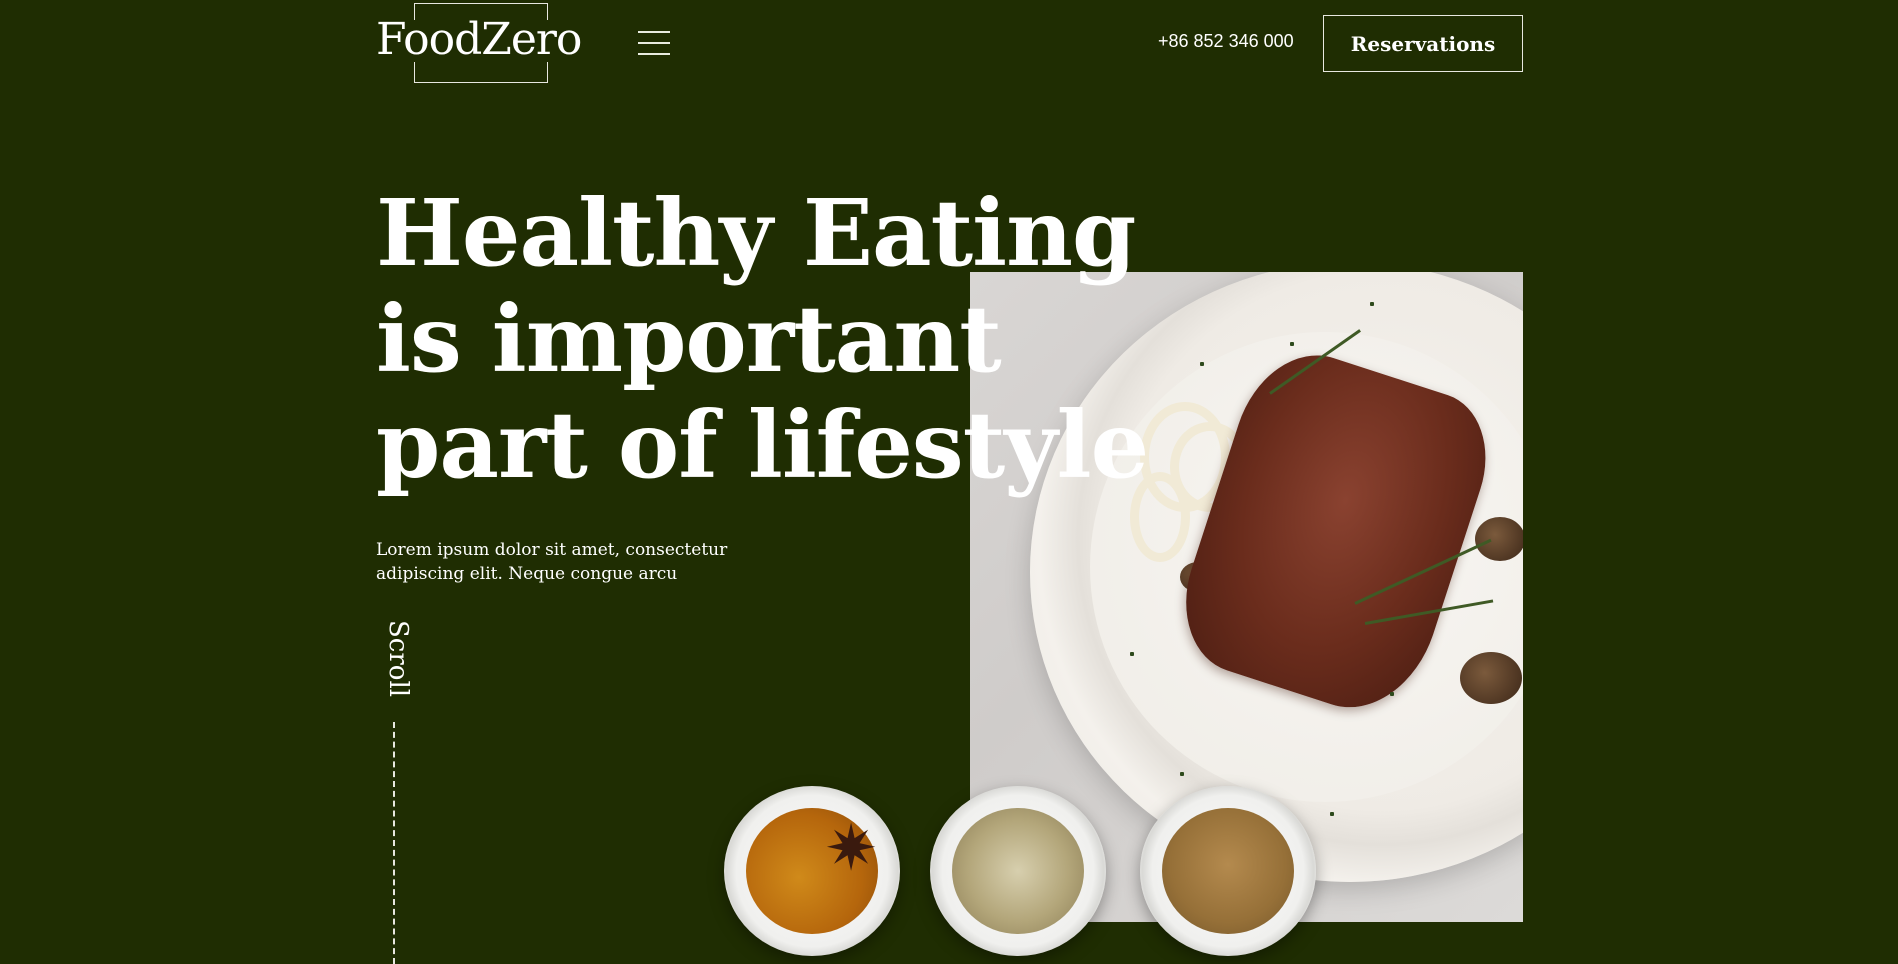 This screenshot has width=1898, height=964. I want to click on white-peppercorns, so click(1018, 871).